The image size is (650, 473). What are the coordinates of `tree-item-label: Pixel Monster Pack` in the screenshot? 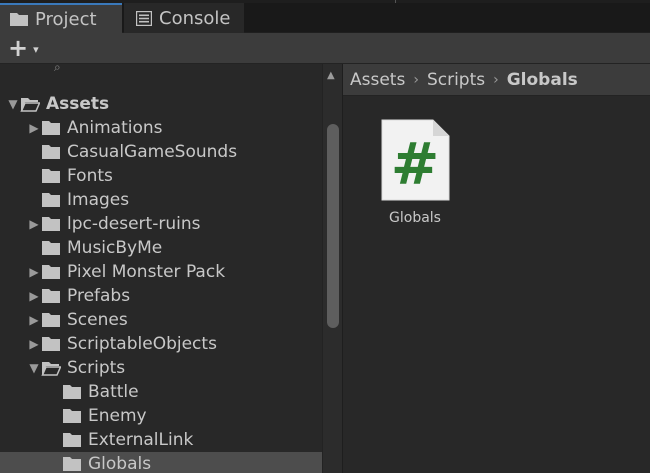 It's located at (146, 272).